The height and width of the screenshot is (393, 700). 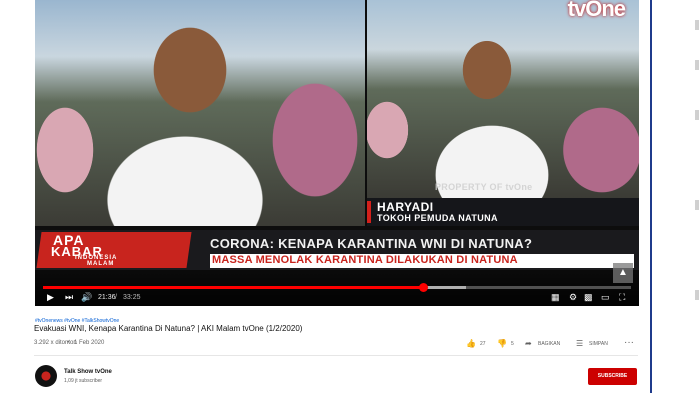 What do you see at coordinates (528, 343) in the screenshot?
I see `share-icon: ➦` at bounding box center [528, 343].